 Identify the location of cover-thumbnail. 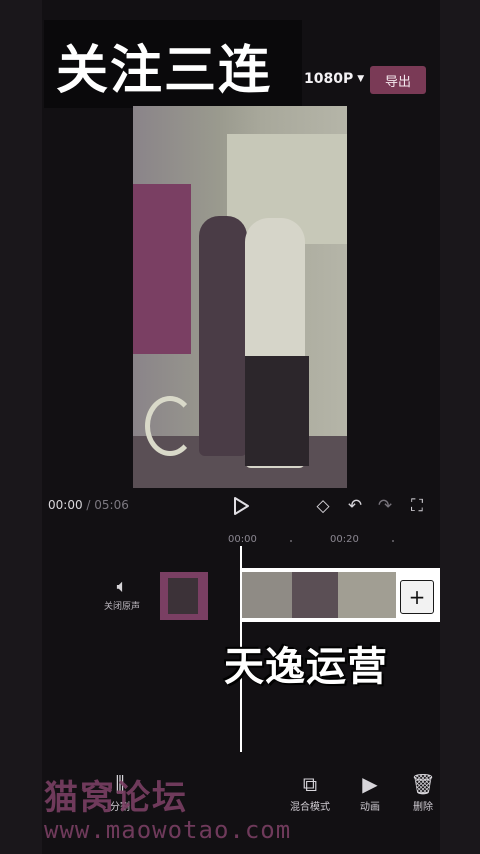
(184, 596).